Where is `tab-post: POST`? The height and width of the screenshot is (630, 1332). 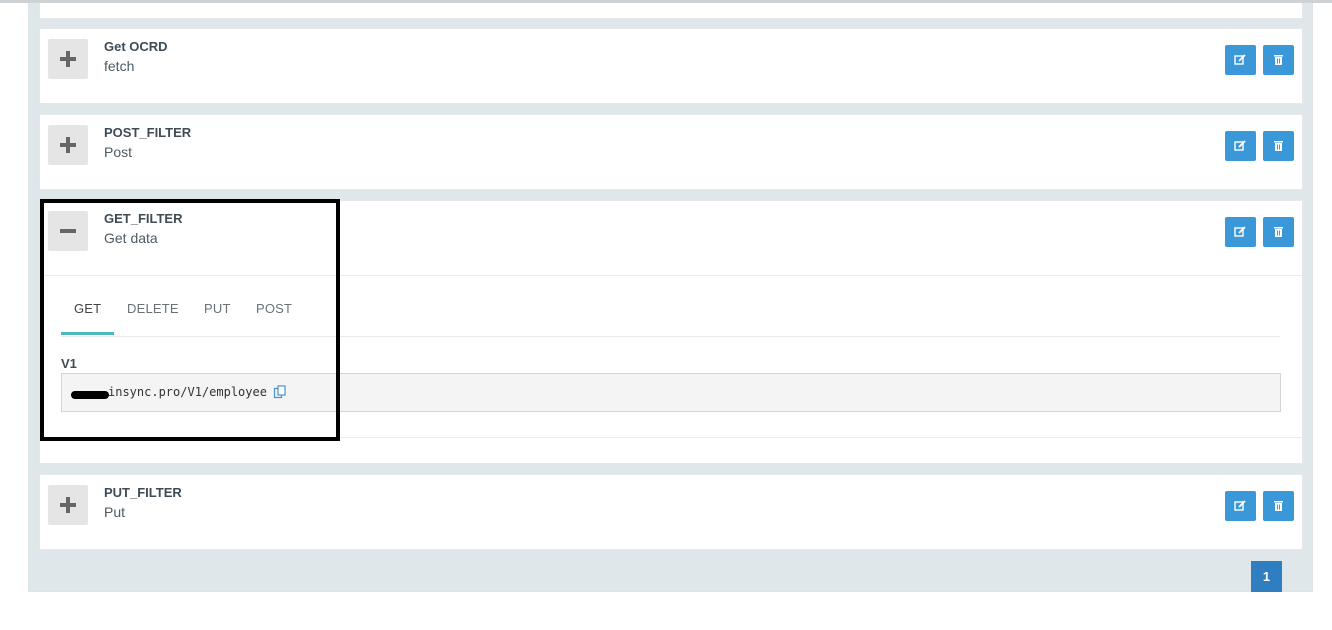 tab-post: POST is located at coordinates (274, 318).